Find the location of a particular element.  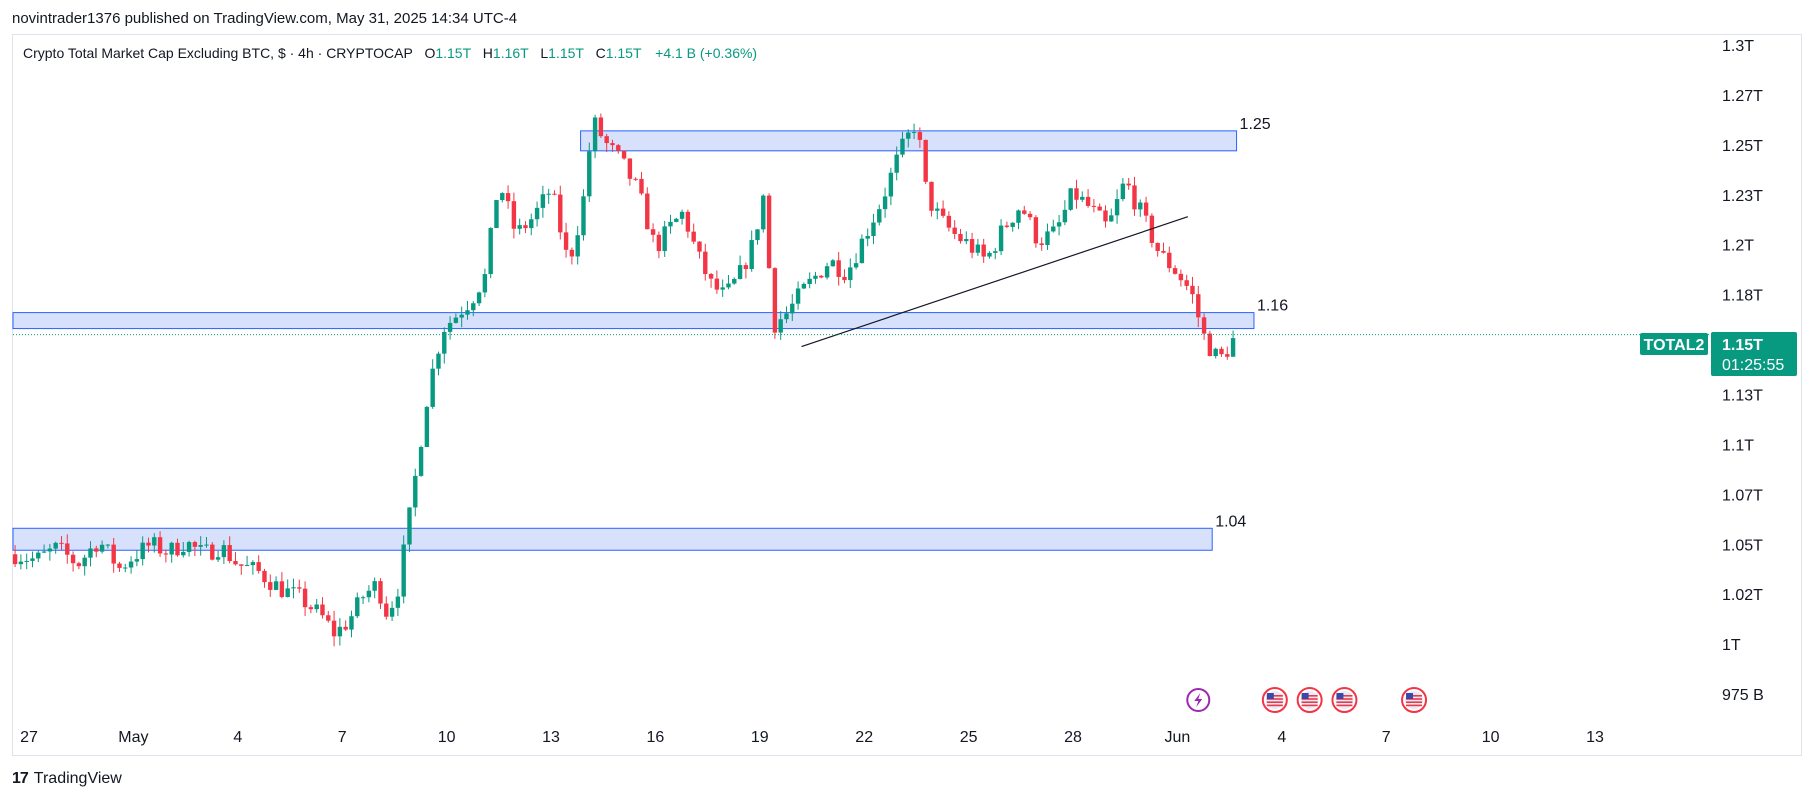

footer-brand: TradingView is located at coordinates (78, 779).